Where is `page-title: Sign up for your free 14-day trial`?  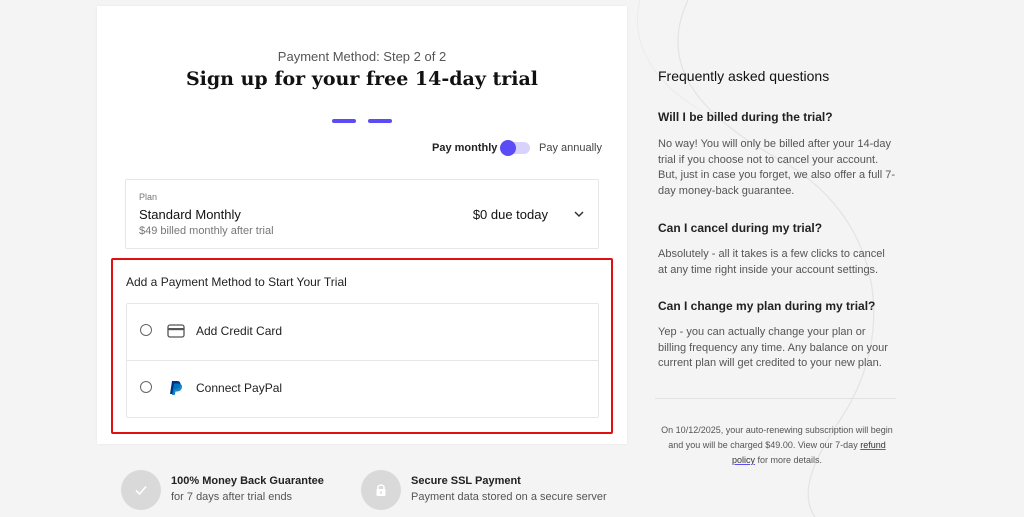
page-title: Sign up for your free 14-day trial is located at coordinates (362, 79).